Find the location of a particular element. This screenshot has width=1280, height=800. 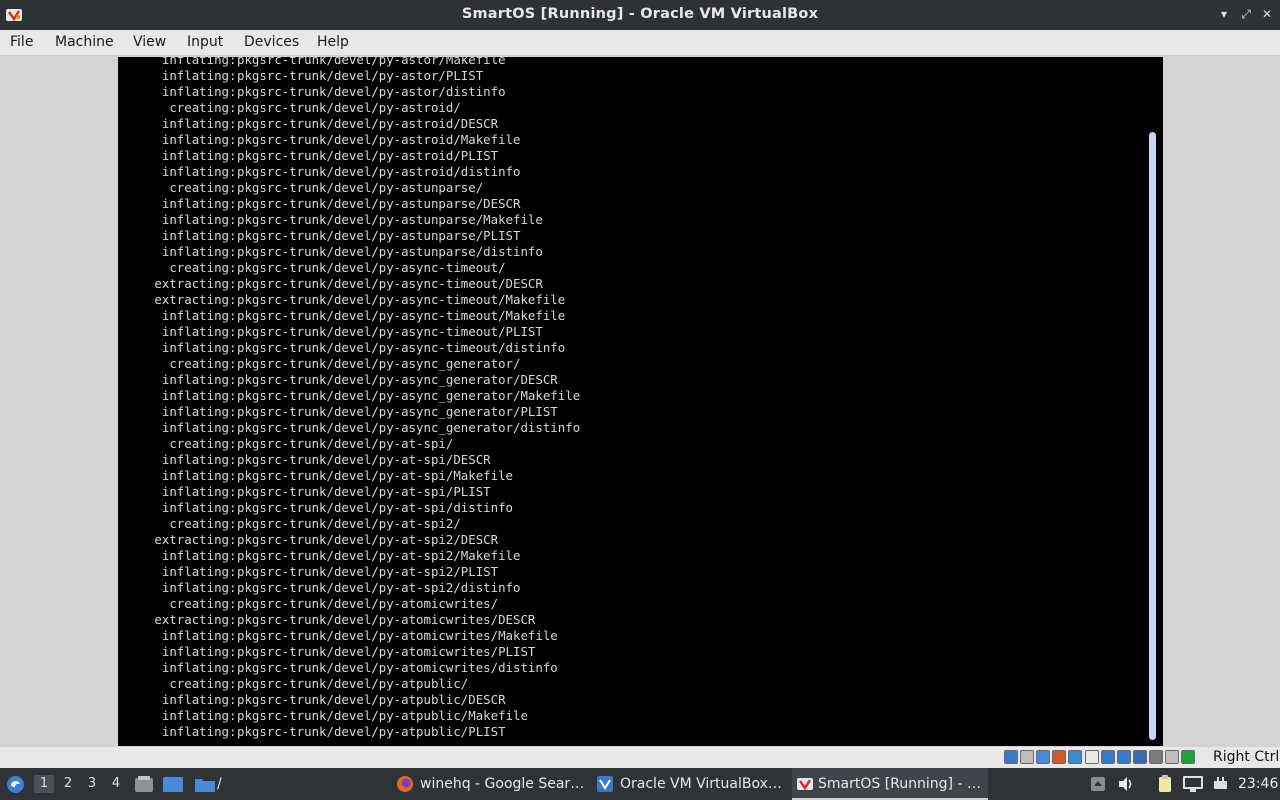

display-icon is located at coordinates (1107, 757).